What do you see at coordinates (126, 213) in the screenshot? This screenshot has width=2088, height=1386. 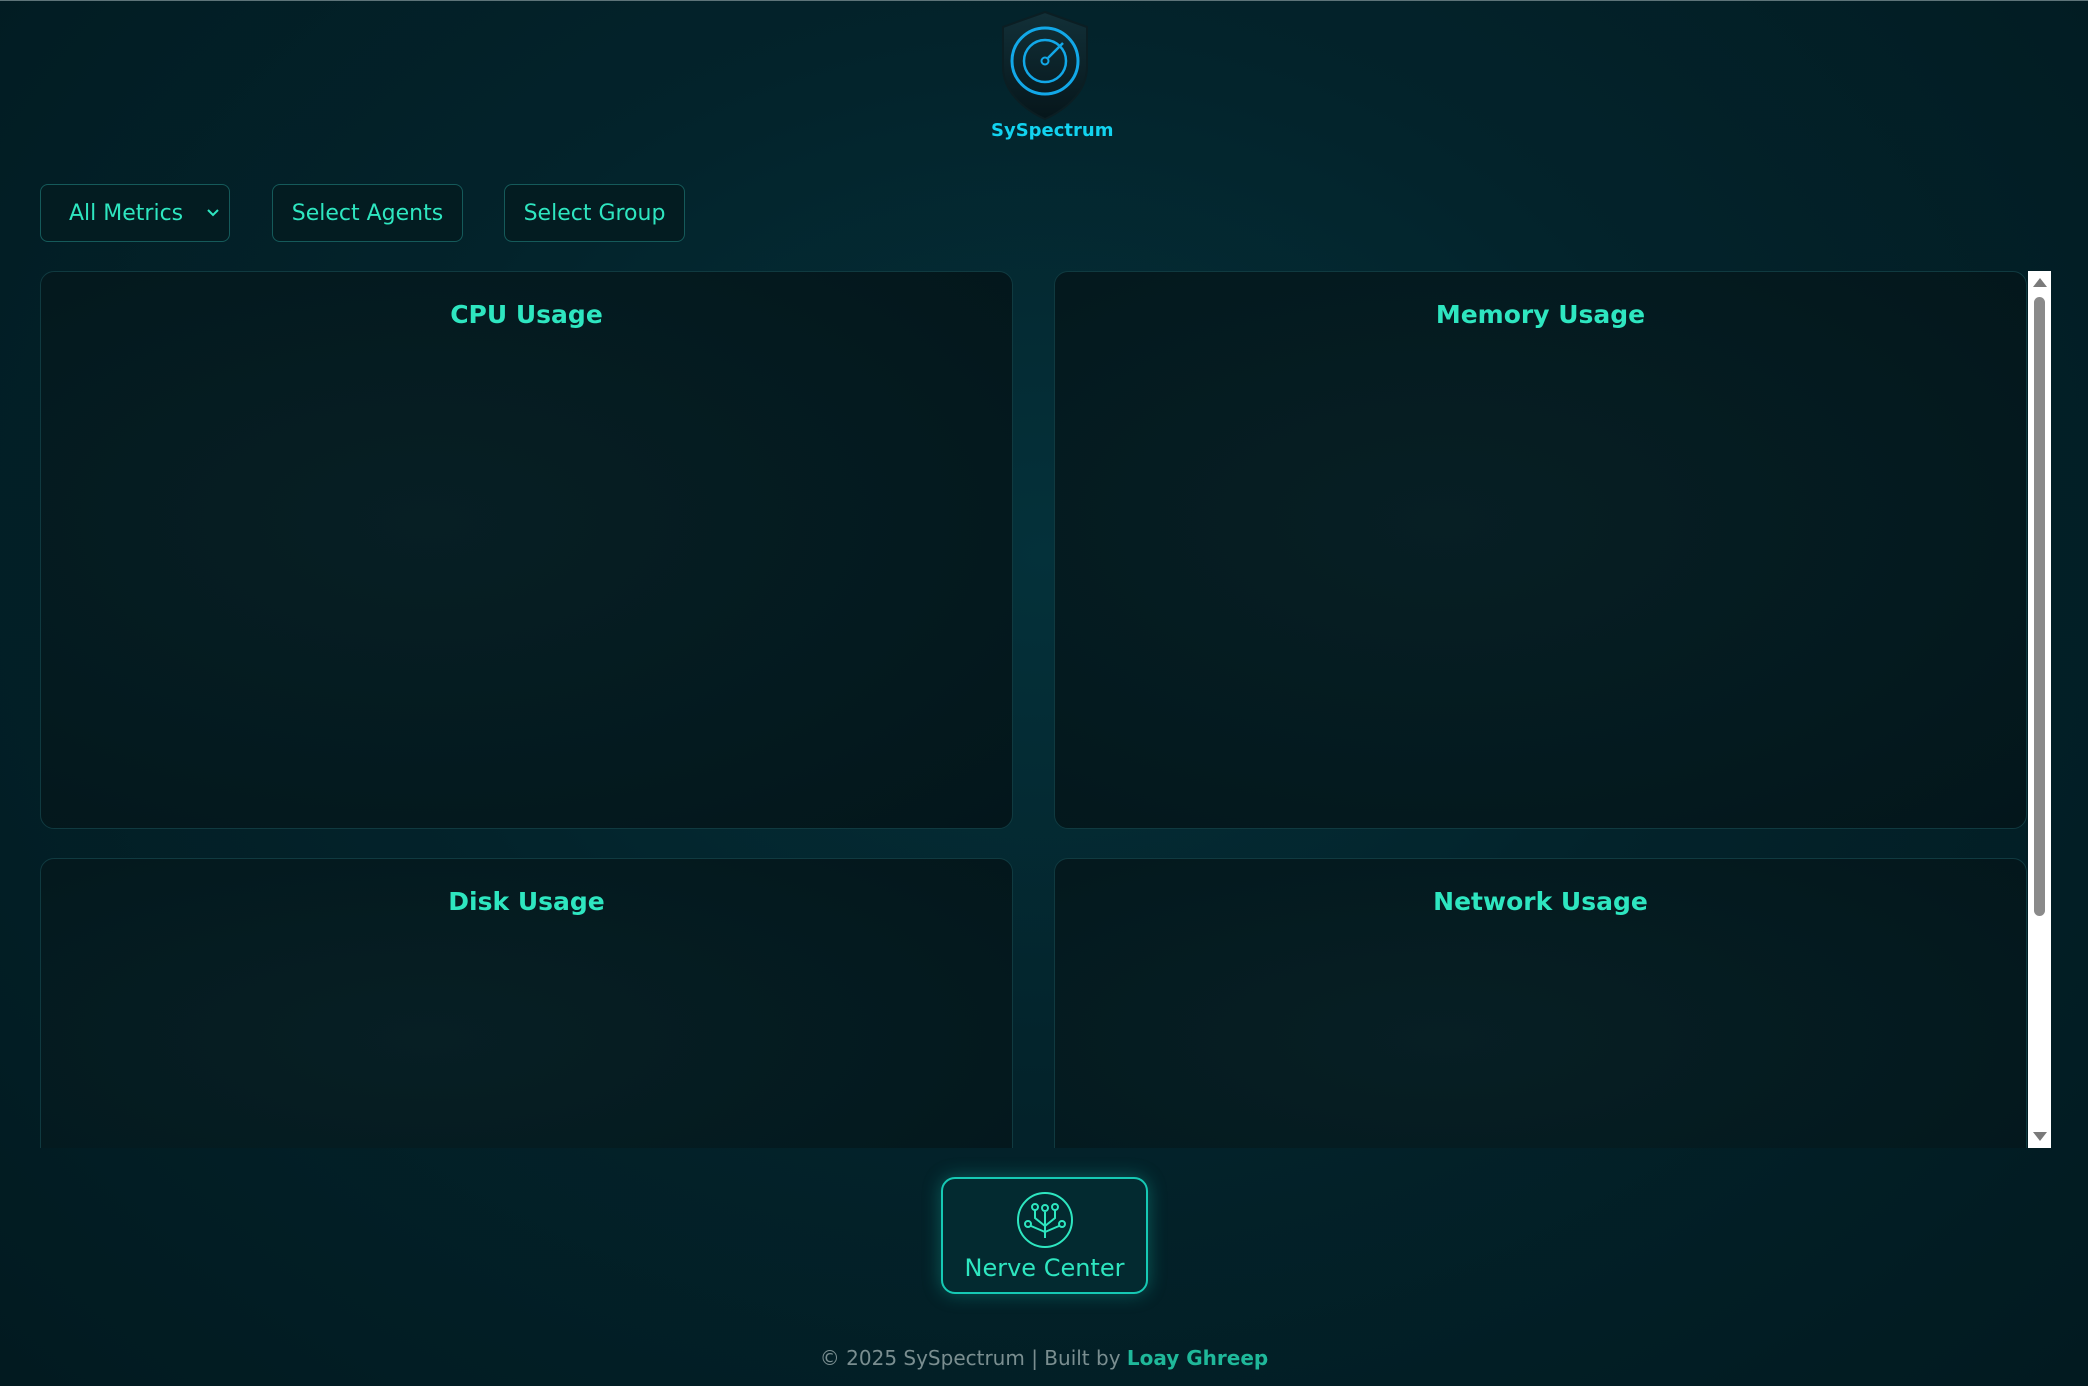 I see `metrics-select-value: All Metrics` at bounding box center [126, 213].